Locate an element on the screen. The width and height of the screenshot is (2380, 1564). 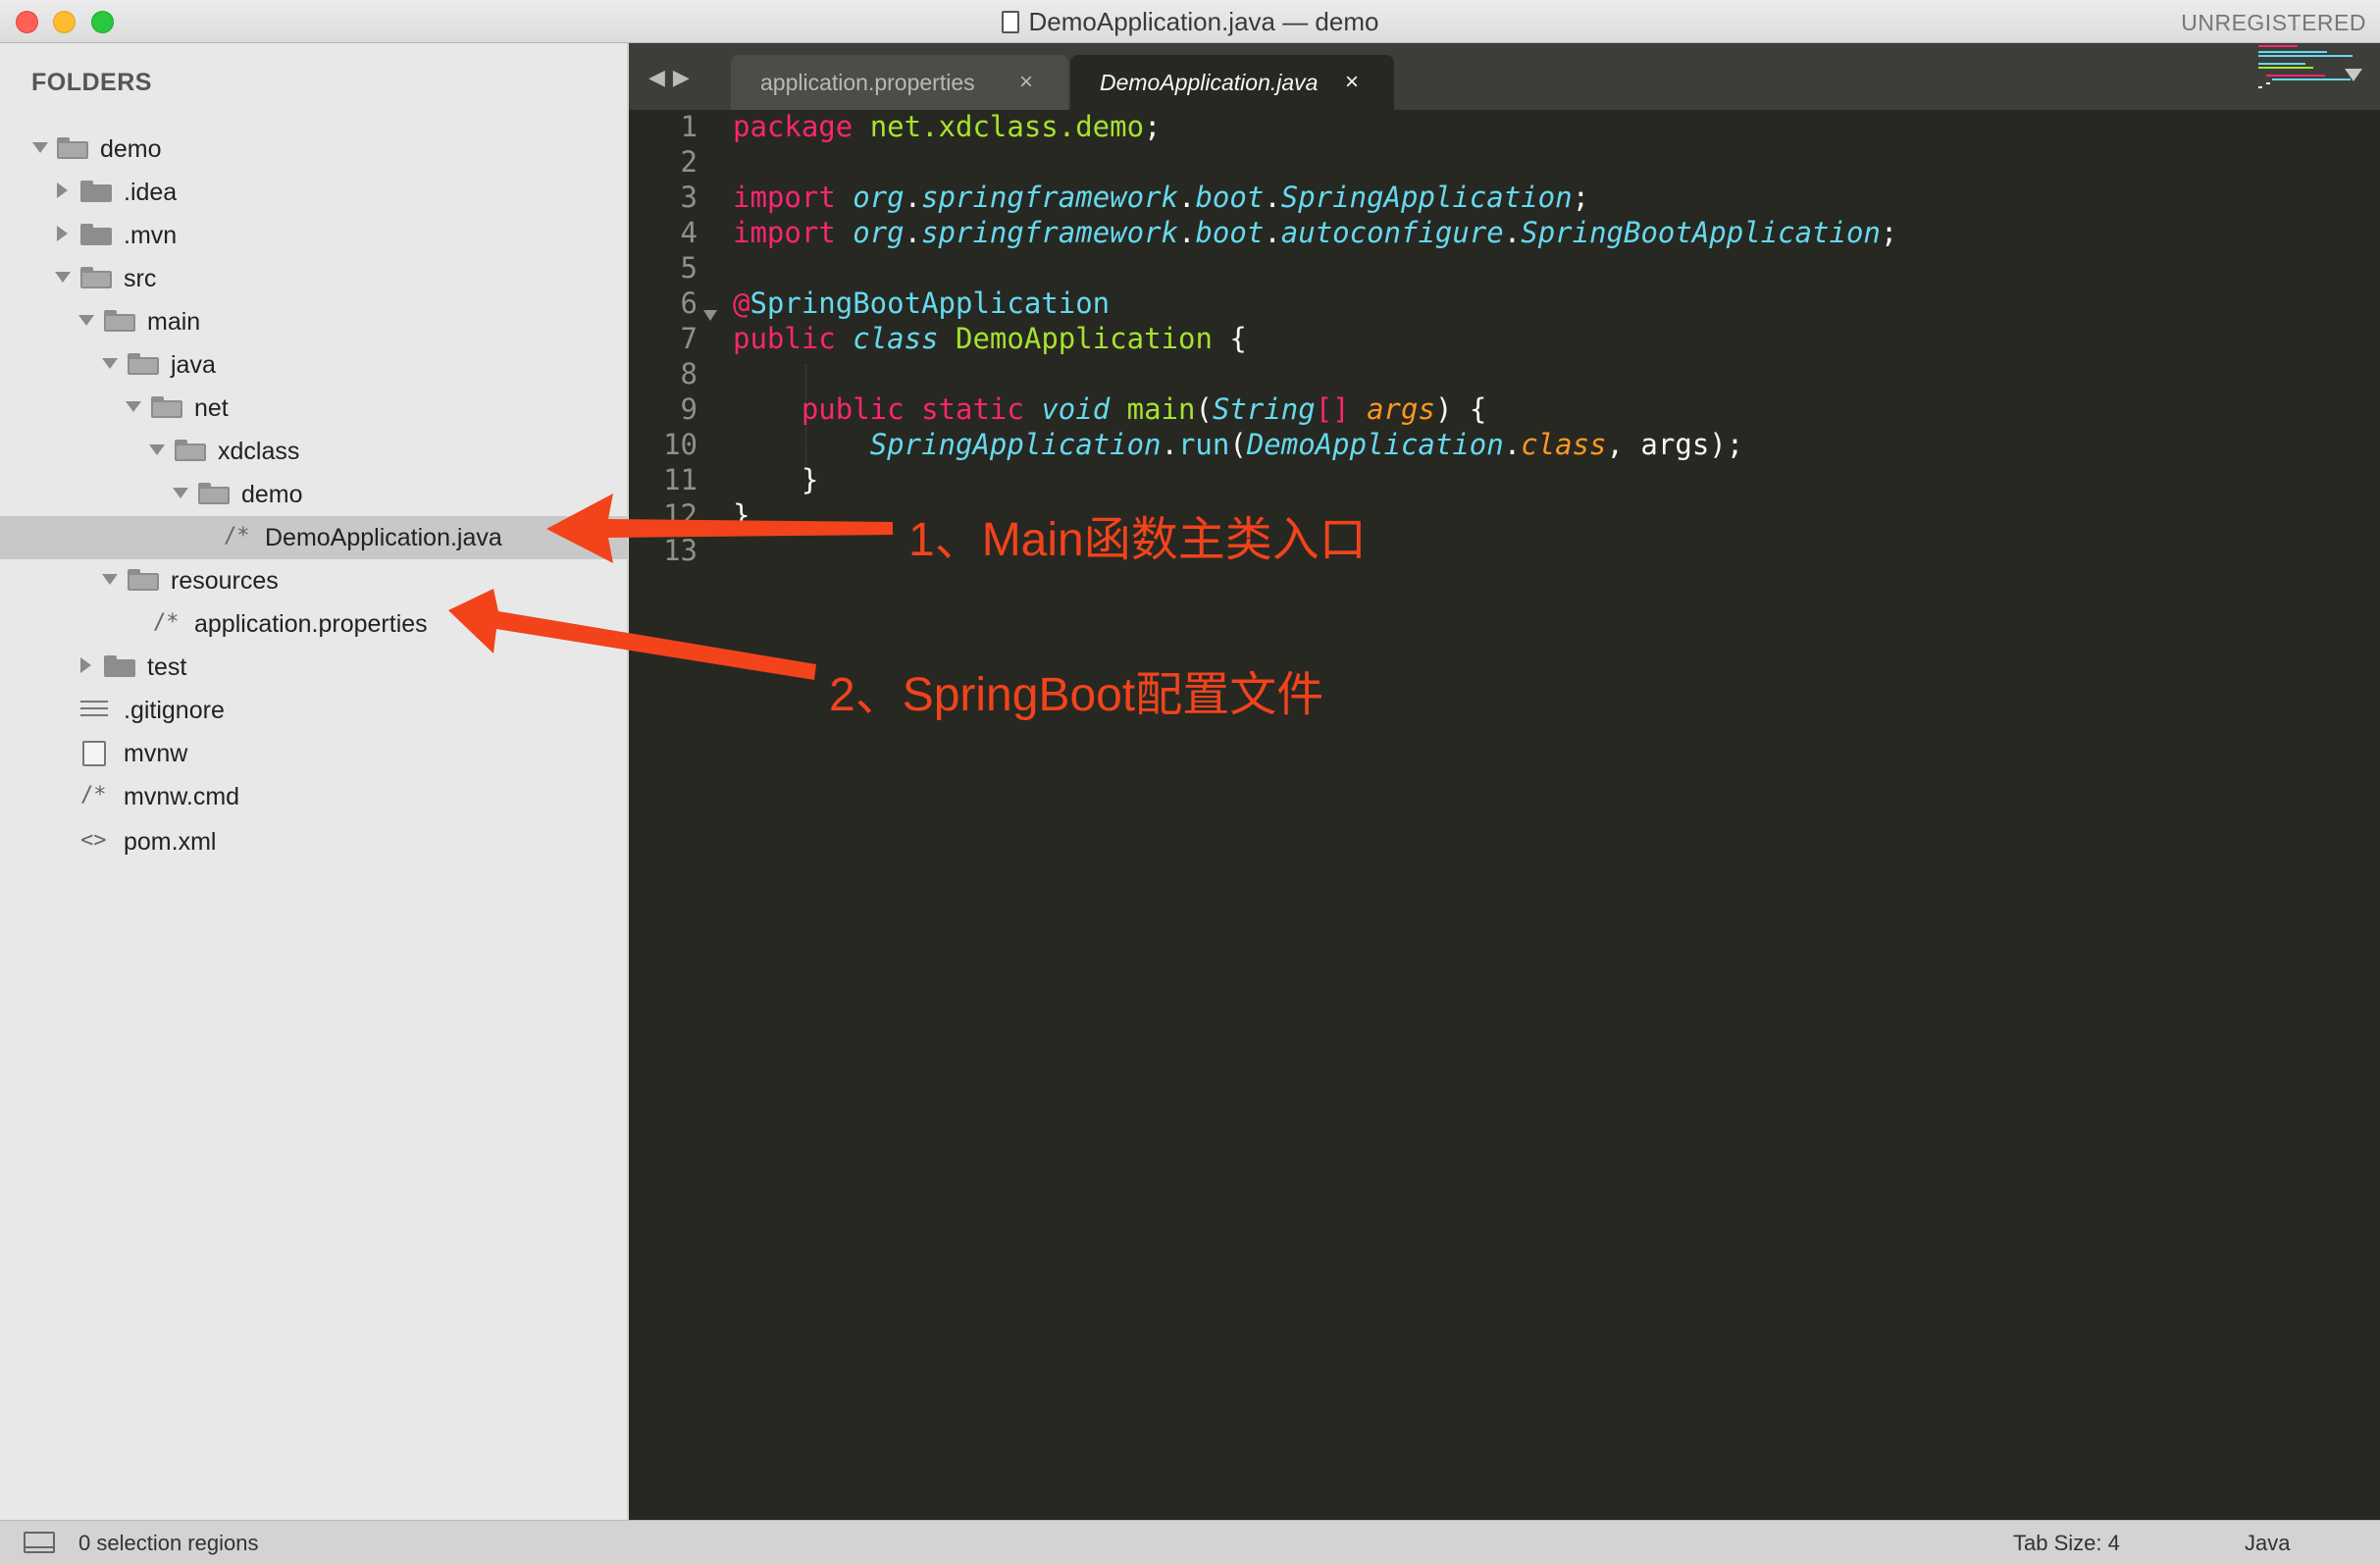
arrow-to-demoapplication is located at coordinates (719, 528).